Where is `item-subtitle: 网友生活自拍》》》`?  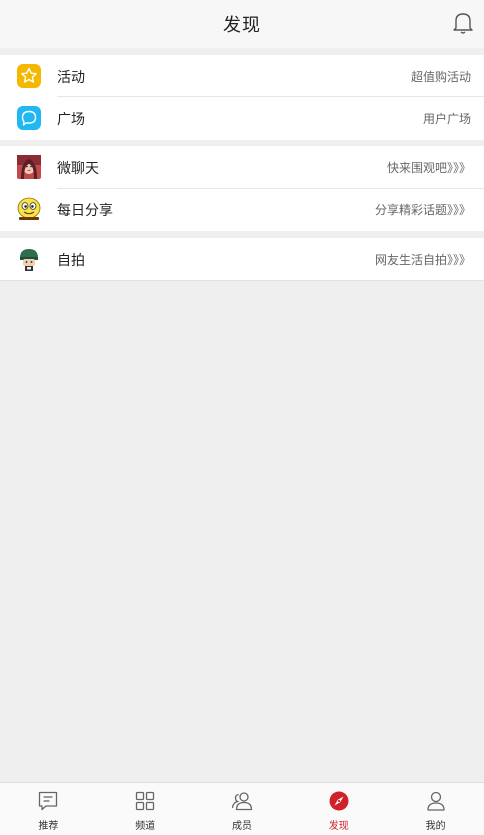
item-subtitle: 网友生活自拍》》》 is located at coordinates (422, 260).